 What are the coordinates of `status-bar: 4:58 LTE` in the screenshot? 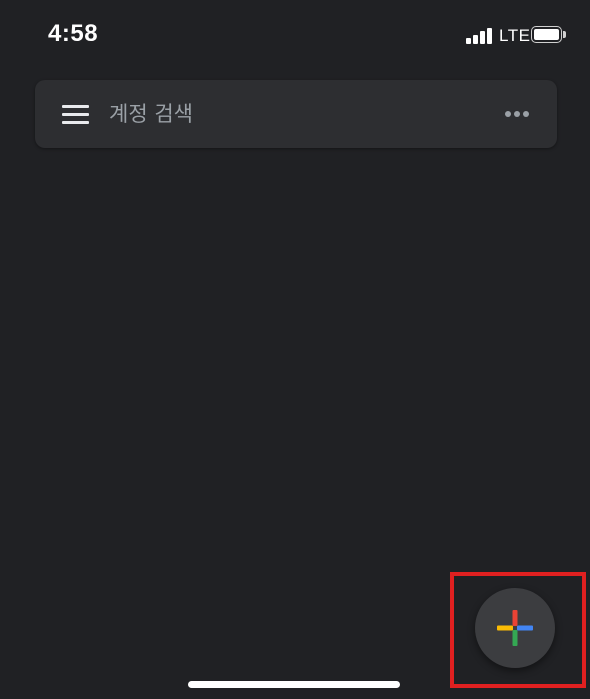 It's located at (295, 35).